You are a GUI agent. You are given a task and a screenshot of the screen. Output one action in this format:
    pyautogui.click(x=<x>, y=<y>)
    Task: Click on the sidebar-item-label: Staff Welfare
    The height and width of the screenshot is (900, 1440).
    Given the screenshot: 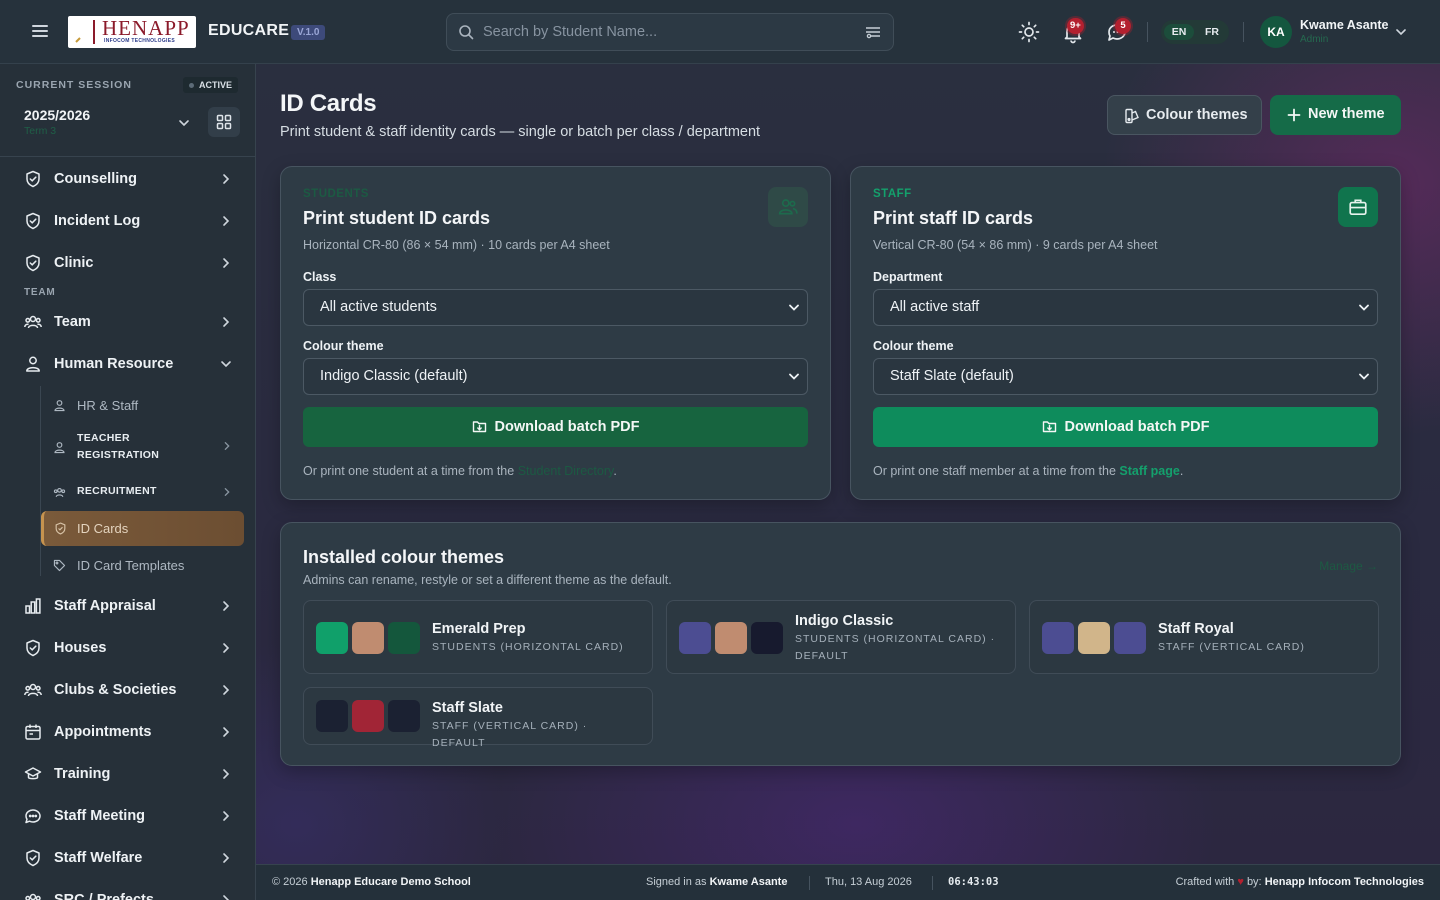 What is the action you would take?
    pyautogui.click(x=98, y=858)
    